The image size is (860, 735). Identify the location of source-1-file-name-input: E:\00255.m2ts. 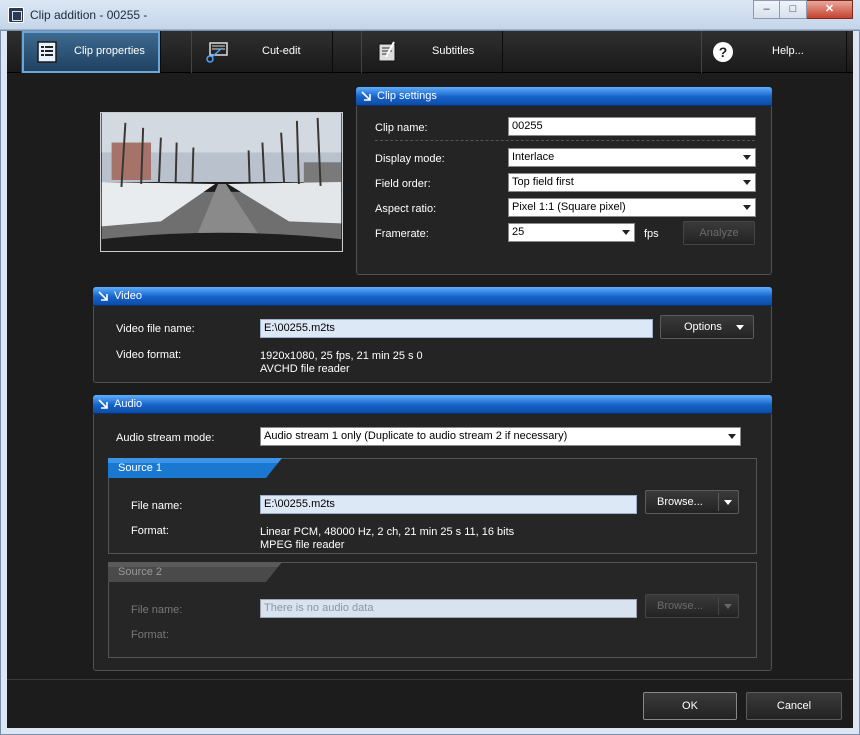
(448, 504).